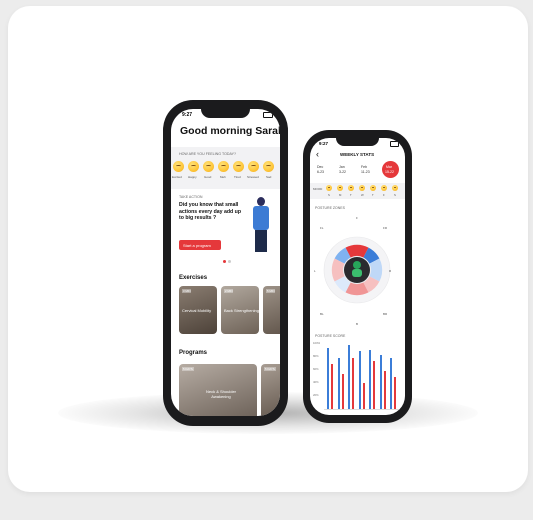 The height and width of the screenshot is (520, 533). I want to click on program-card: 5 DAYS, so click(270, 390).